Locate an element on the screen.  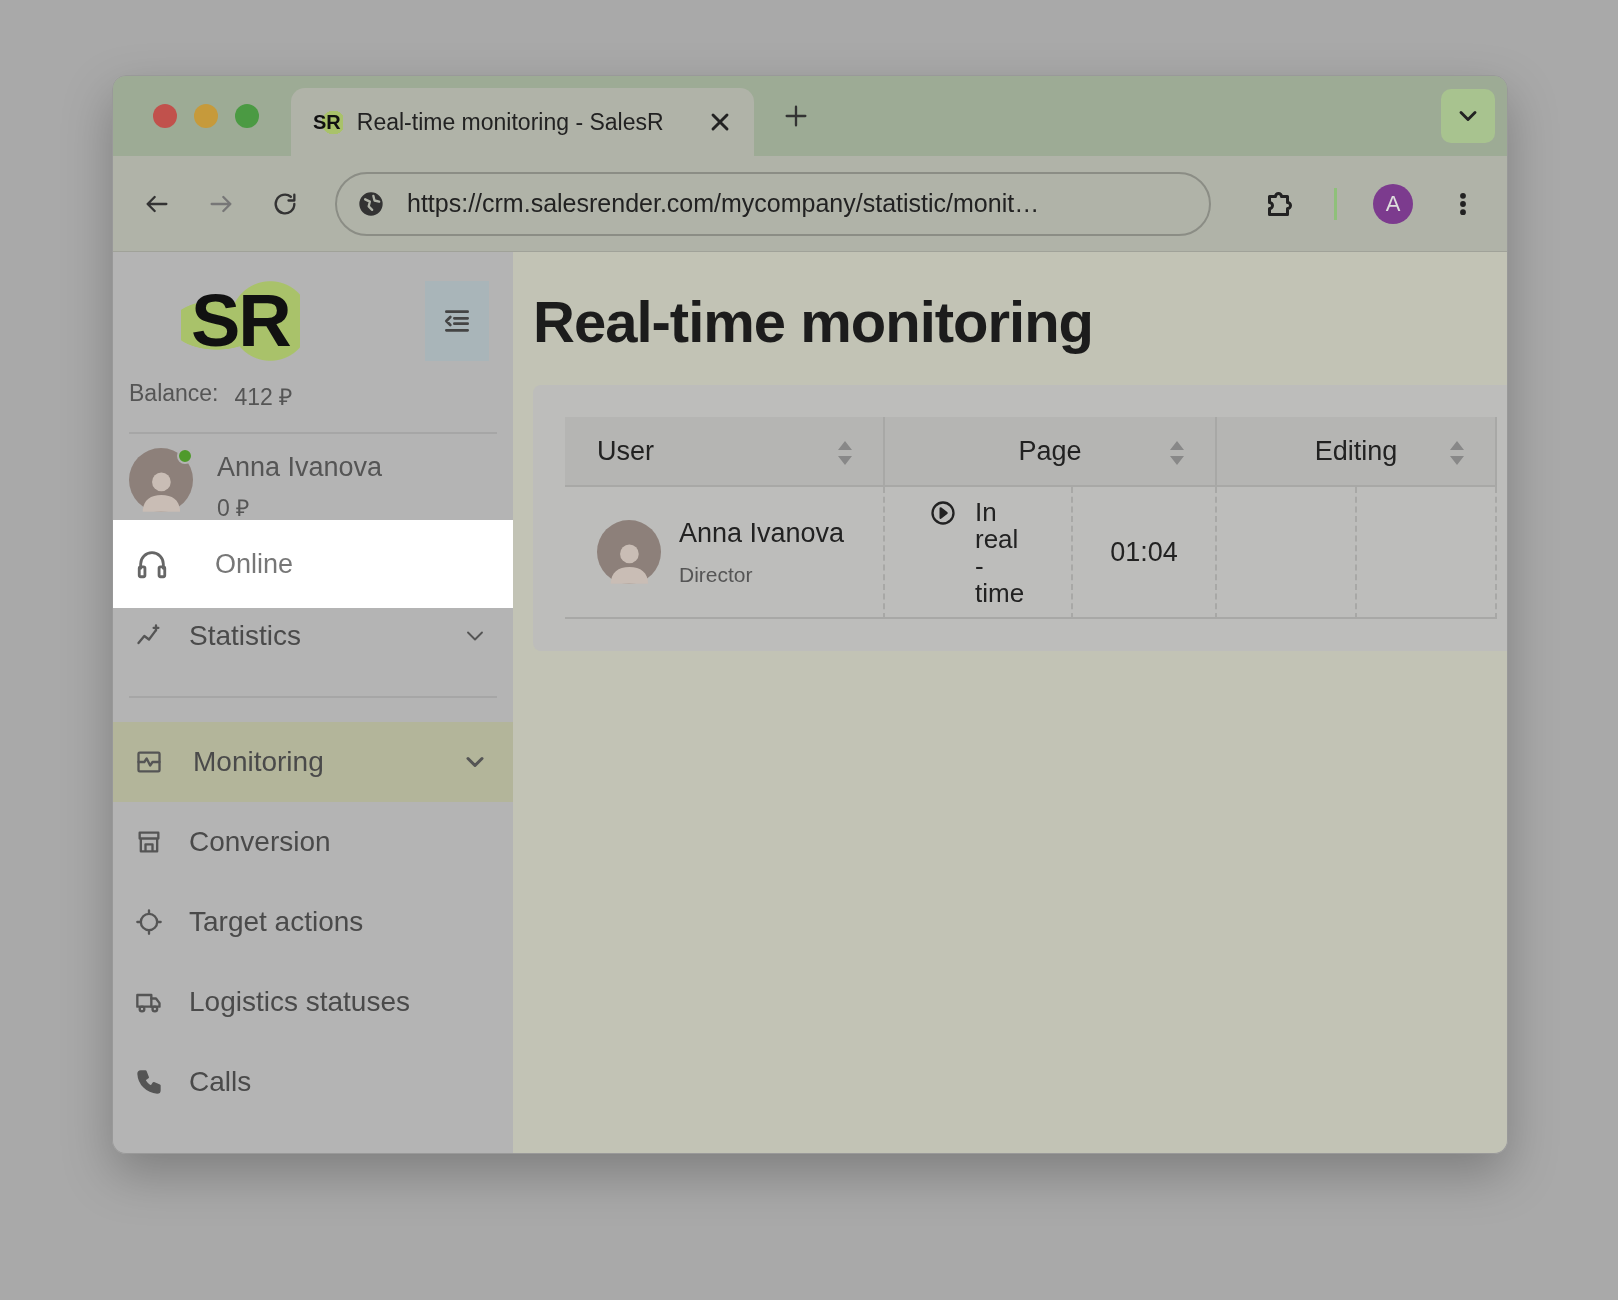
user-amount: 0 ₽ is located at coordinates (234, 508).